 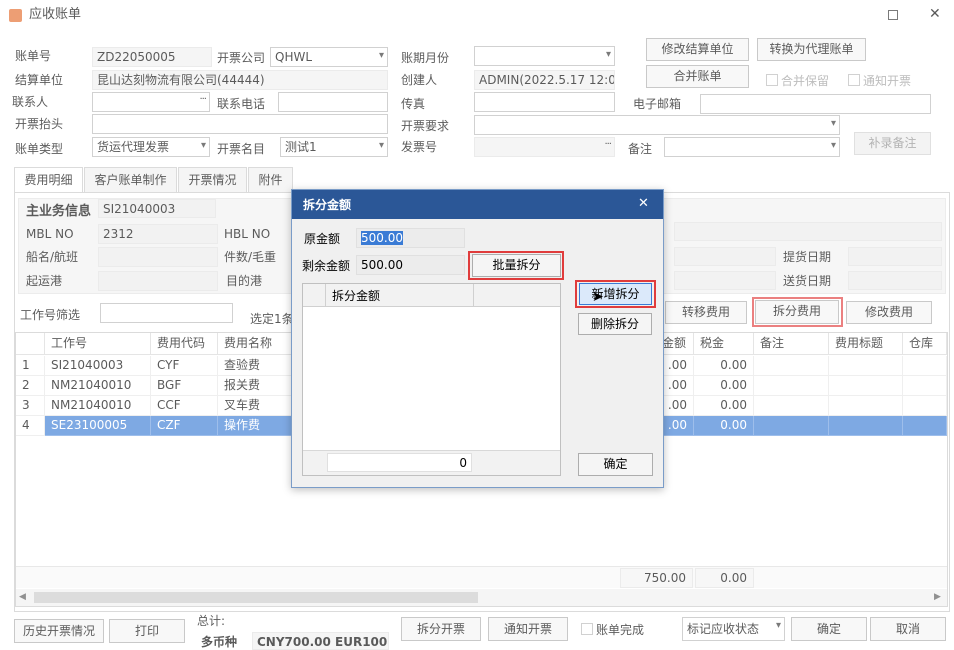 I want to click on add-split-highlight, so click(x=615, y=294).